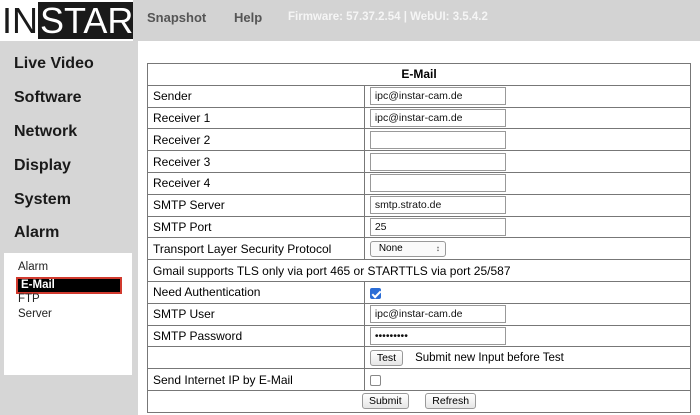 This screenshot has height=415, width=700. What do you see at coordinates (256, 161) in the screenshot?
I see `receiver3-label: Receiver 3` at bounding box center [256, 161].